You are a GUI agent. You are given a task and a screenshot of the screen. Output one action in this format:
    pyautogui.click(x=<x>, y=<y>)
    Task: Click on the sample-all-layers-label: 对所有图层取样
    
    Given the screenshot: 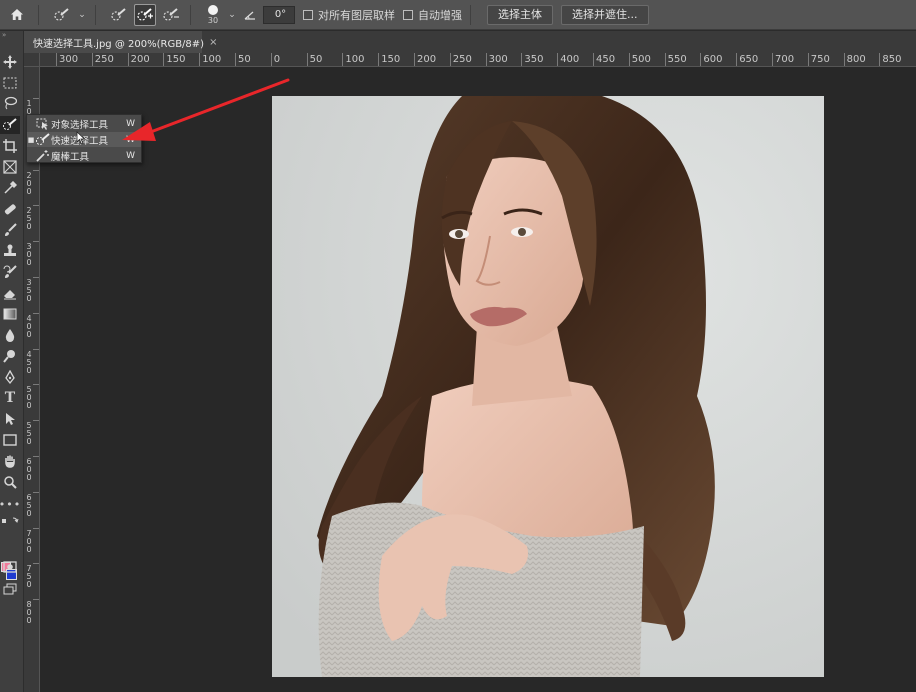 What is the action you would take?
    pyautogui.click(x=356, y=15)
    